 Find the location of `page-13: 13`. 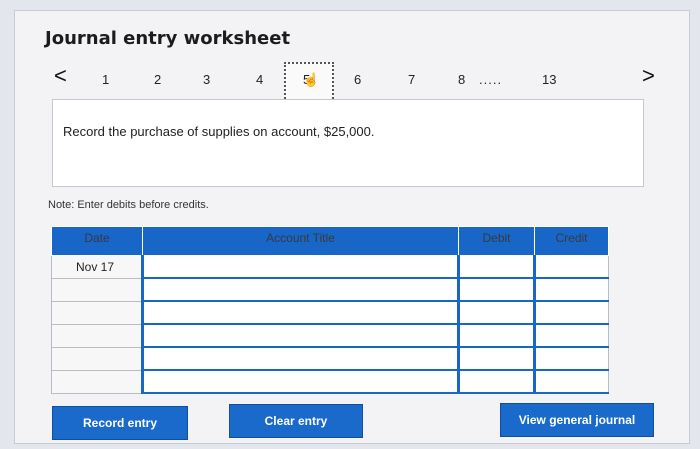

page-13: 13 is located at coordinates (549, 79).